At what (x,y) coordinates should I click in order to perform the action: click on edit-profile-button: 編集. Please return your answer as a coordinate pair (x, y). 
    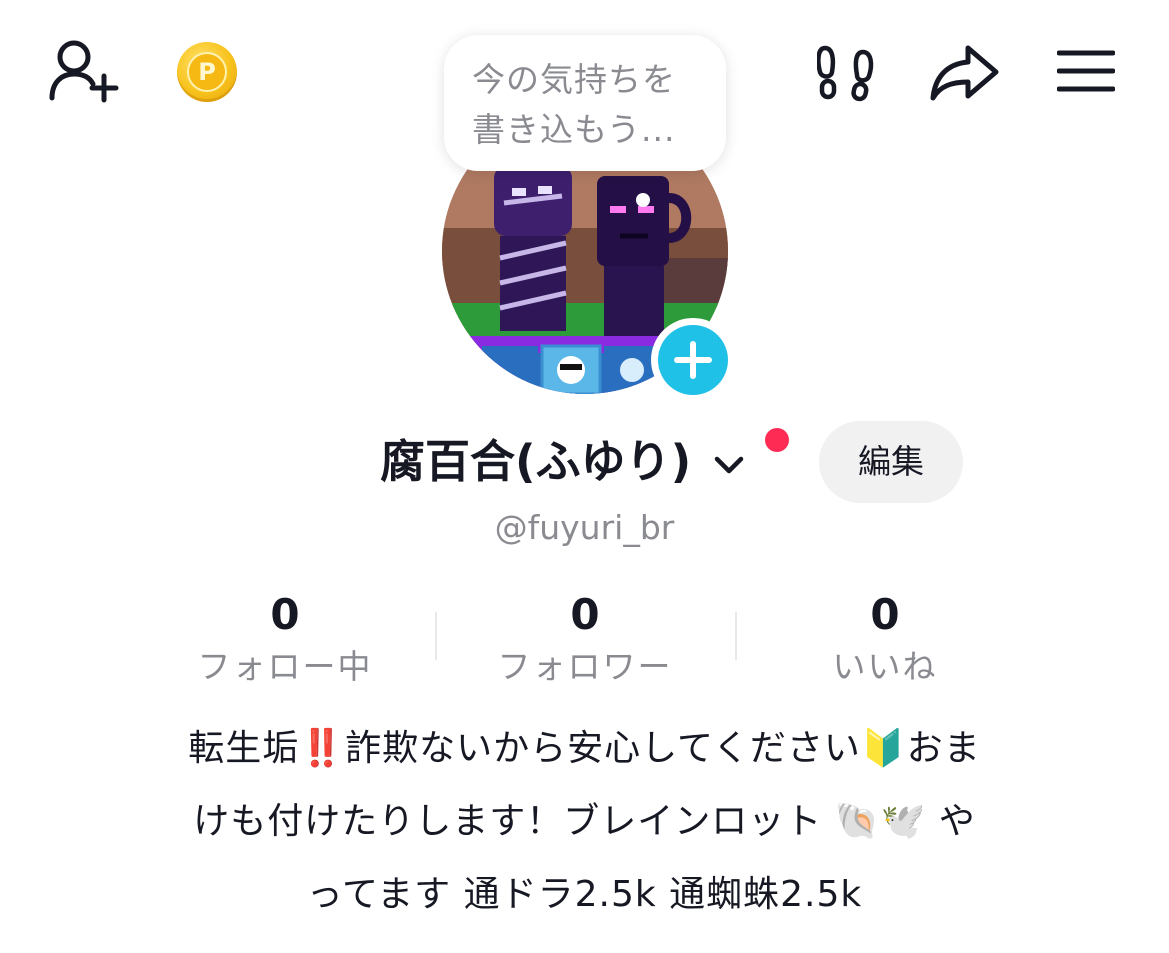
    Looking at the image, I should click on (891, 462).